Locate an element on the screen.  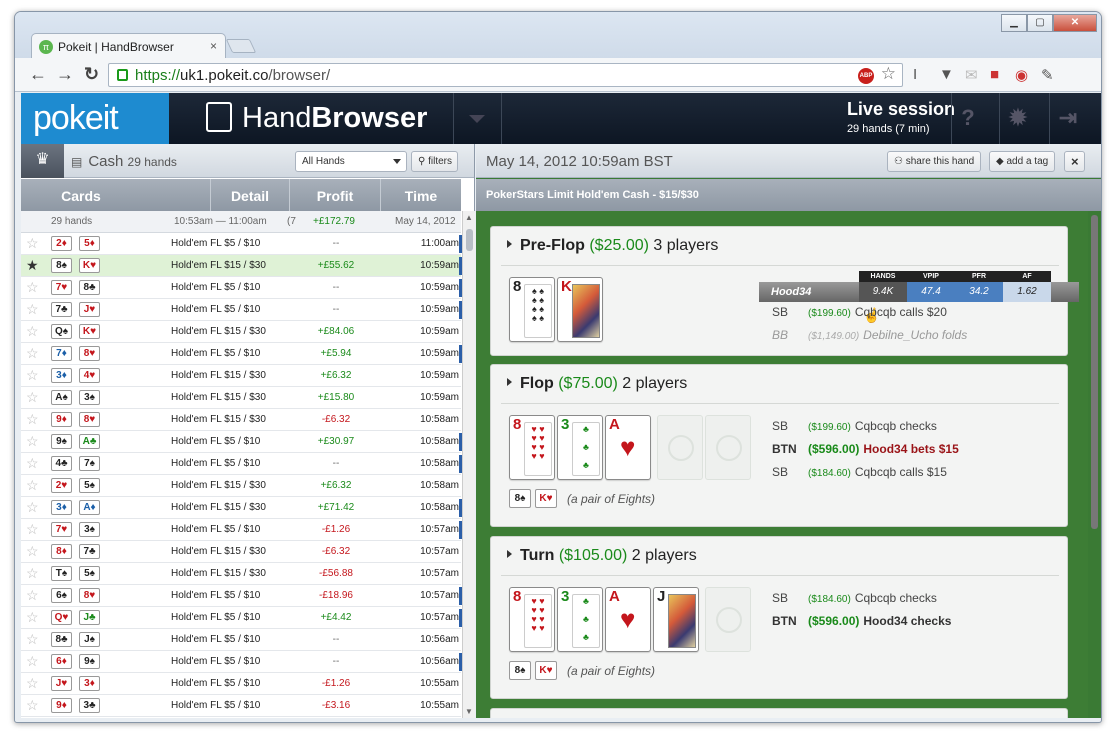
table-row: ★ 8♠ K♥ Hold'em FL $15 / $30 +£55.62 10:59am is located at coordinates (241, 266).